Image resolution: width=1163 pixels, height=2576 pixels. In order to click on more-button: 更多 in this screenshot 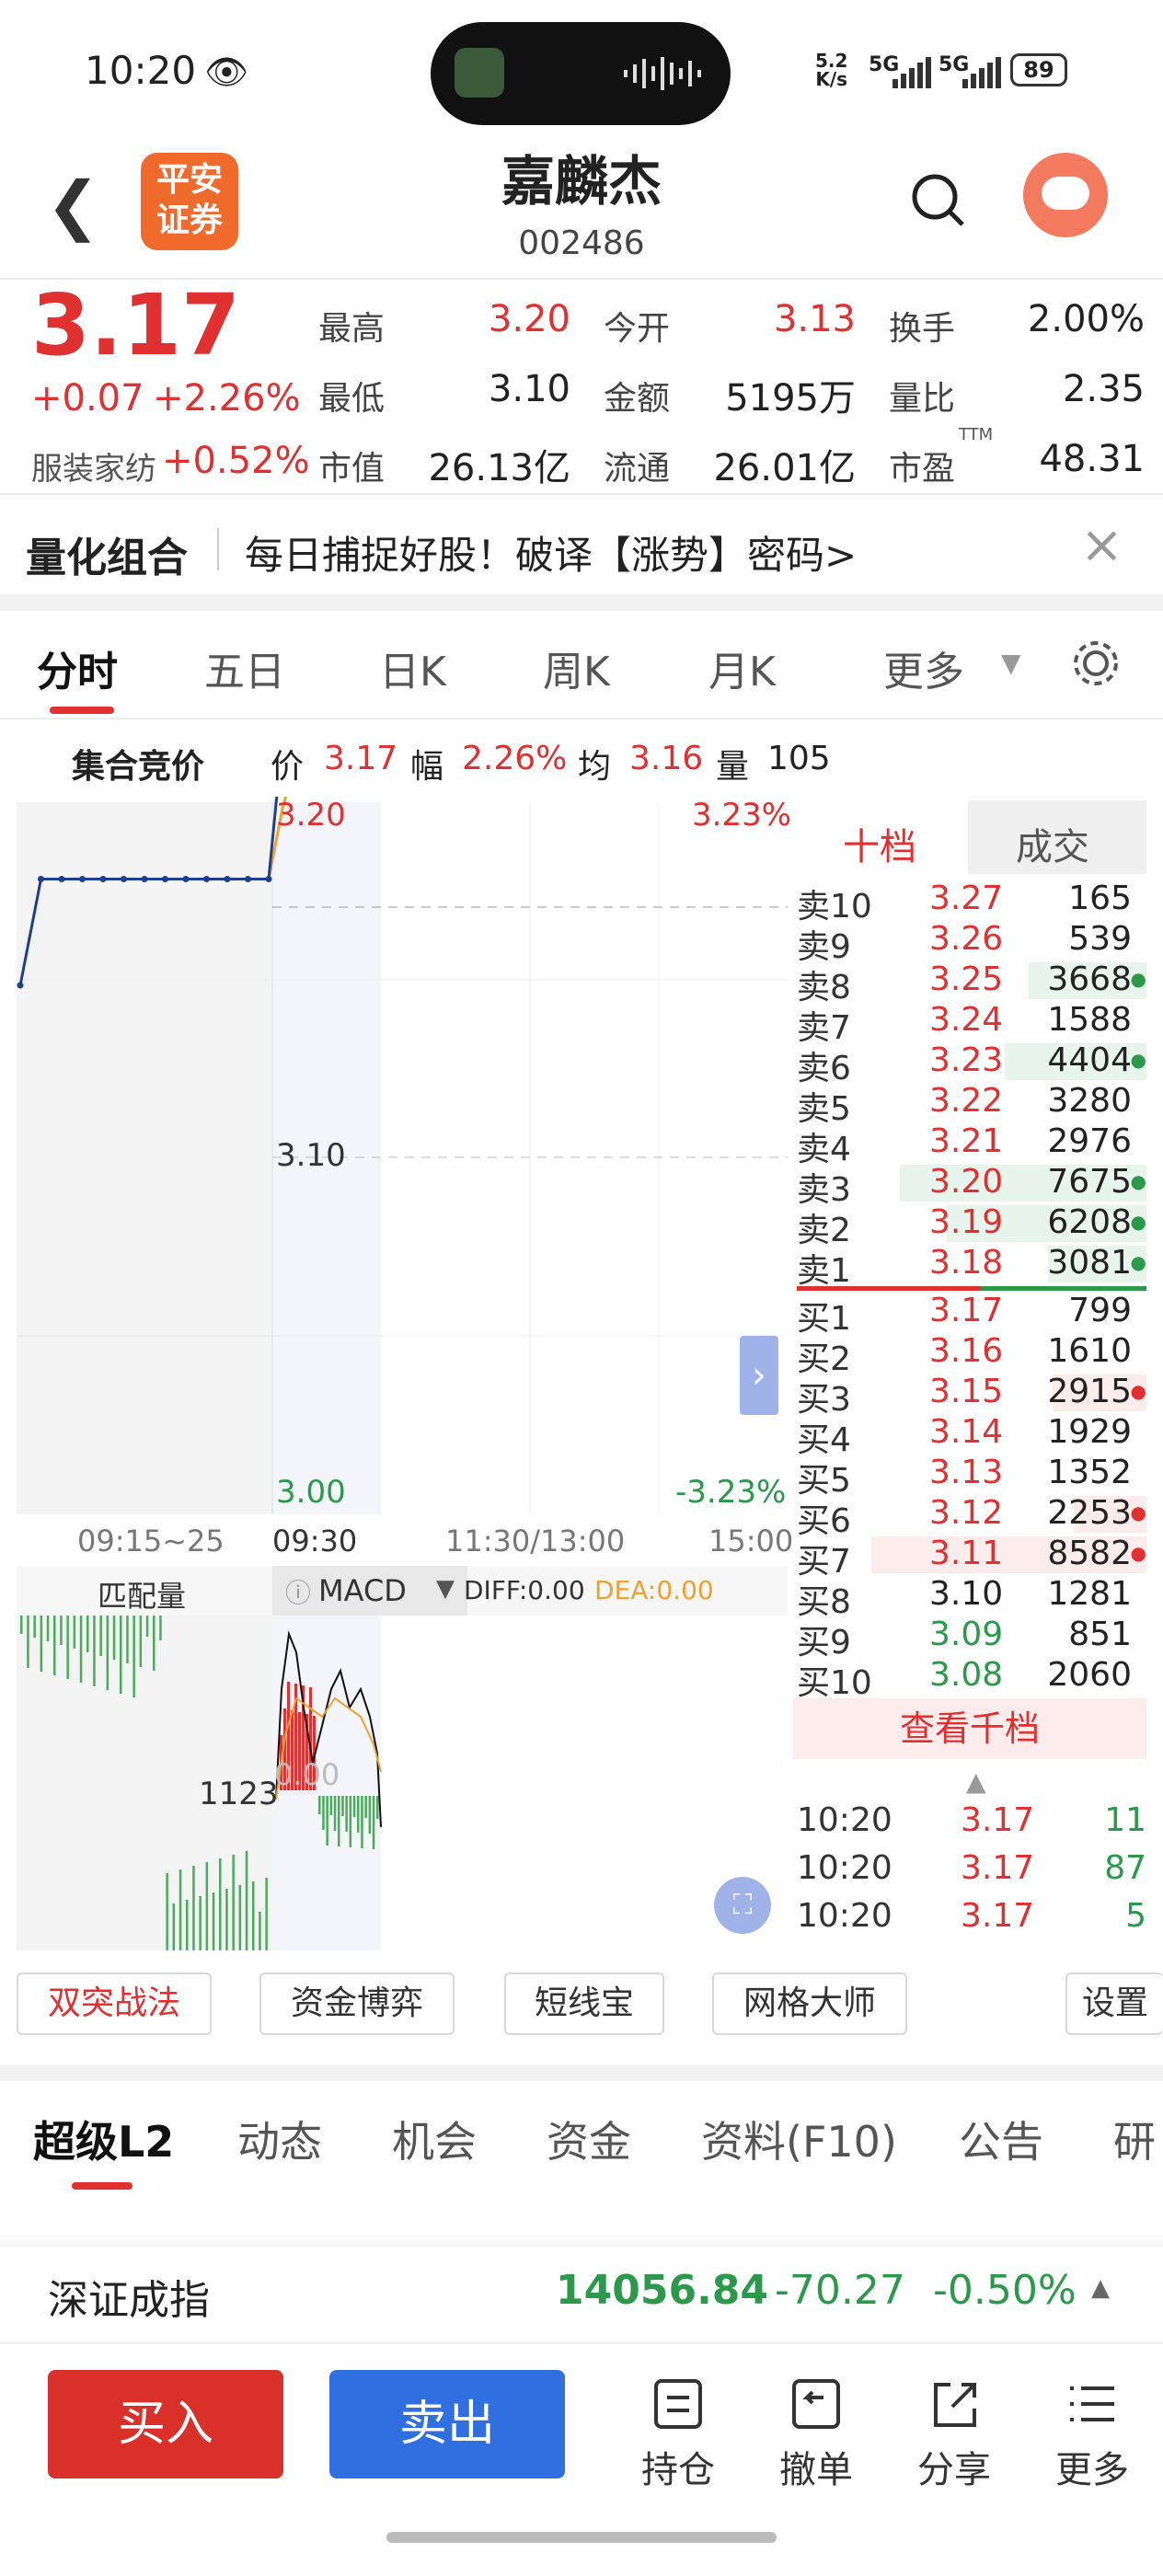, I will do `click(1093, 2435)`.